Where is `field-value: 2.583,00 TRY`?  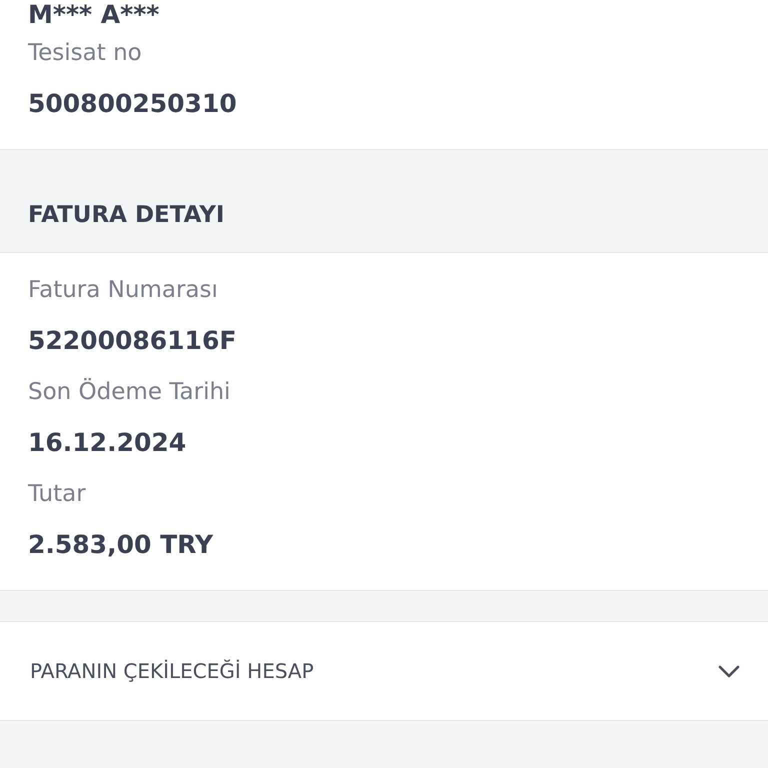 field-value: 2.583,00 TRY is located at coordinates (121, 545).